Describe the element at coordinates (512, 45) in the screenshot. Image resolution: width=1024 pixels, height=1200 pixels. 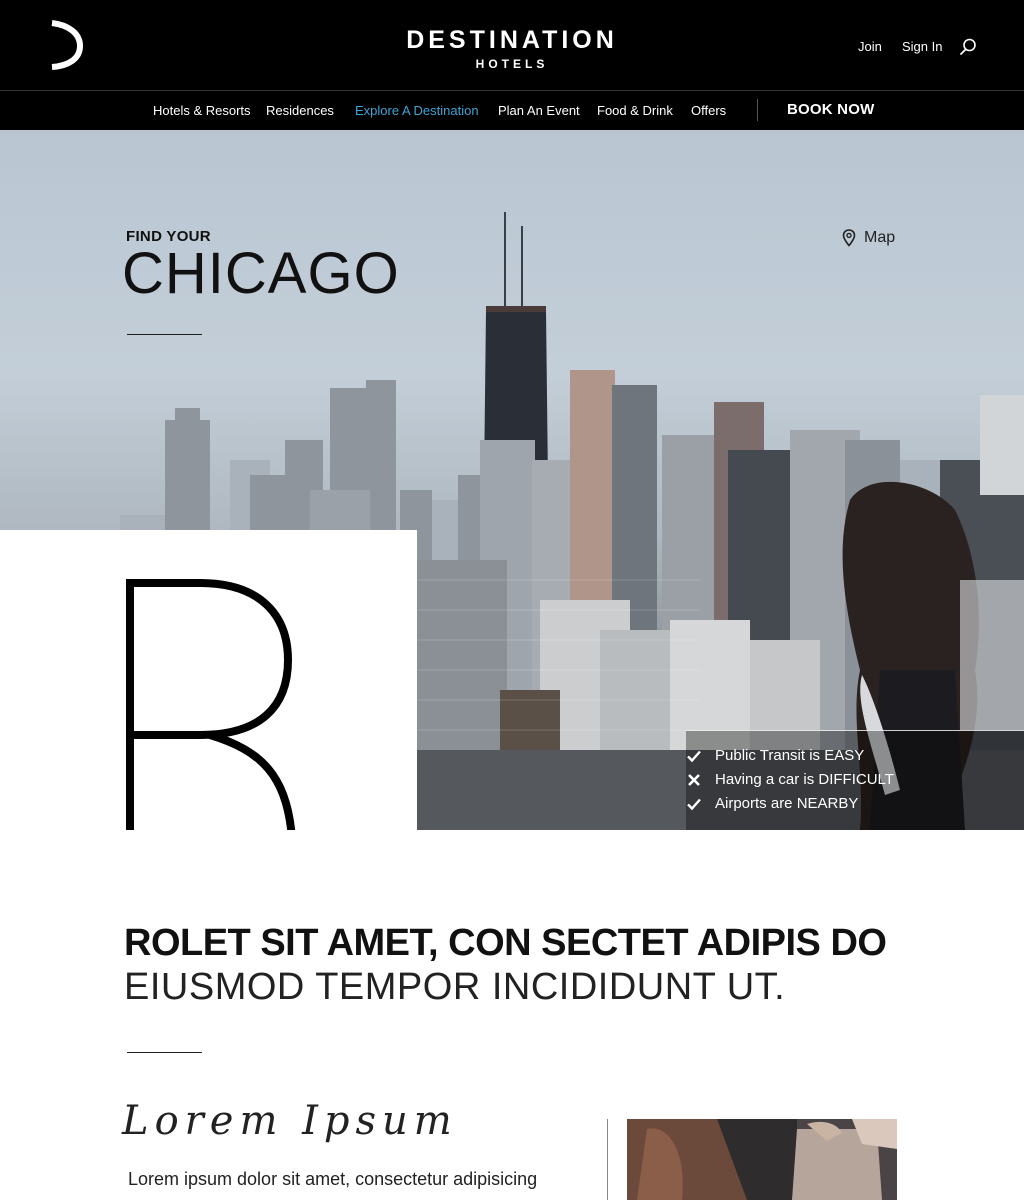
I see `site-header: DESTINATION HOTELS Join Sign In` at that location.